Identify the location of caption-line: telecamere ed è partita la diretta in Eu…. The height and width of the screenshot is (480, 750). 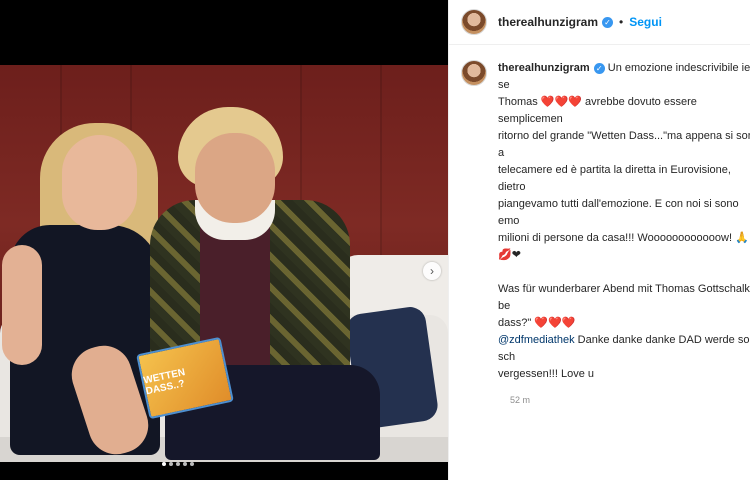
(614, 178).